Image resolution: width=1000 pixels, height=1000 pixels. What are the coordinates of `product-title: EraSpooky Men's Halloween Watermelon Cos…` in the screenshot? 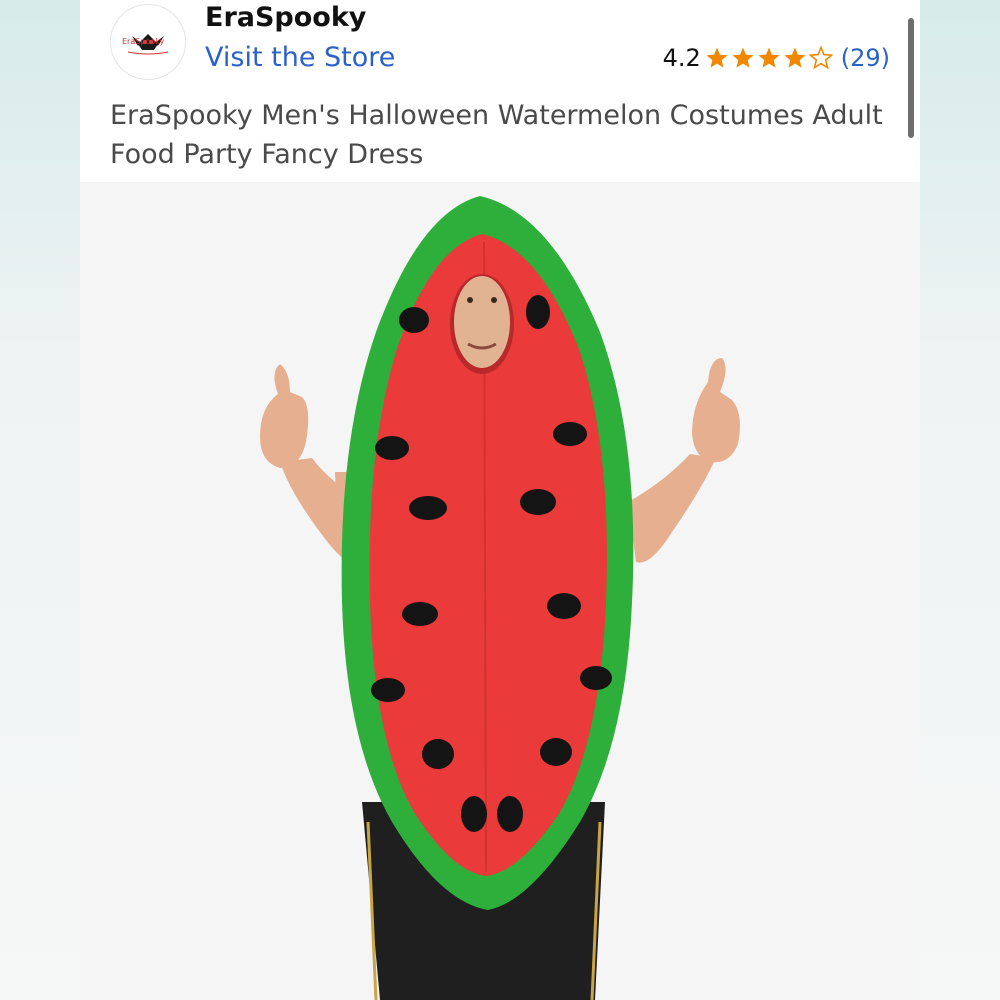 It's located at (496, 135).